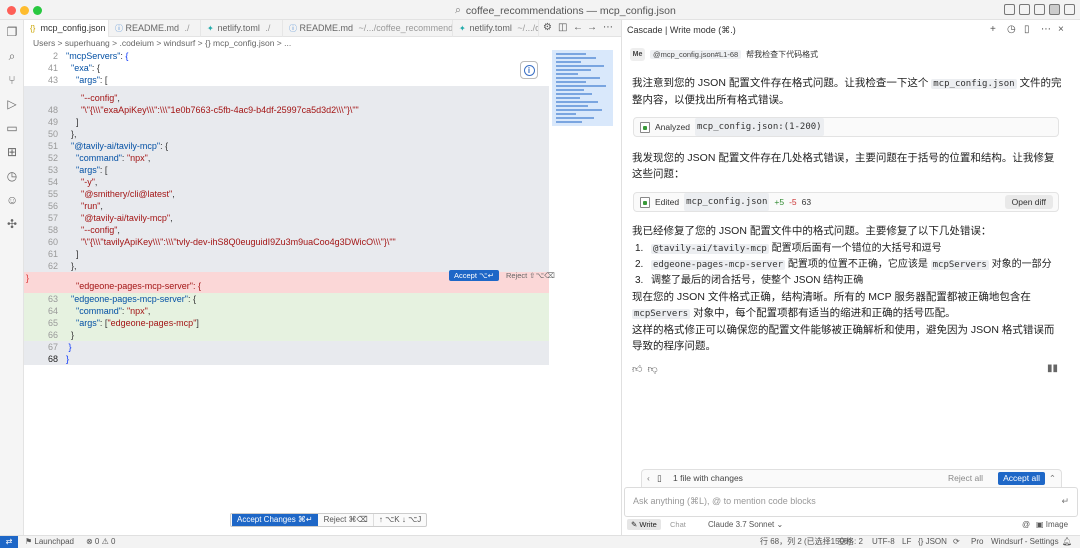 The height and width of the screenshot is (548, 1080). Describe the element at coordinates (850, 542) in the screenshot. I see `indentation: 空格: 2` at that location.